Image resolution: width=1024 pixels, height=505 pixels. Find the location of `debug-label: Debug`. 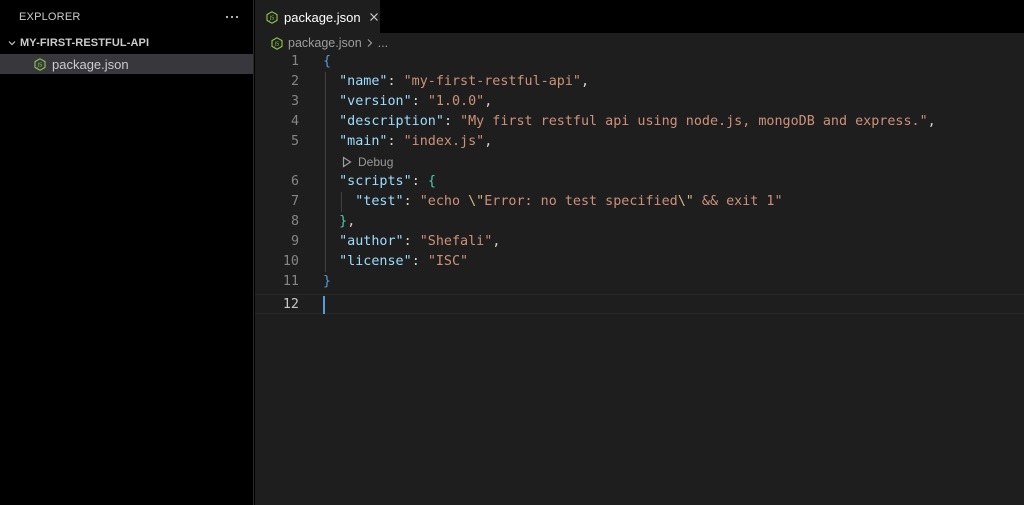

debug-label: Debug is located at coordinates (376, 162).